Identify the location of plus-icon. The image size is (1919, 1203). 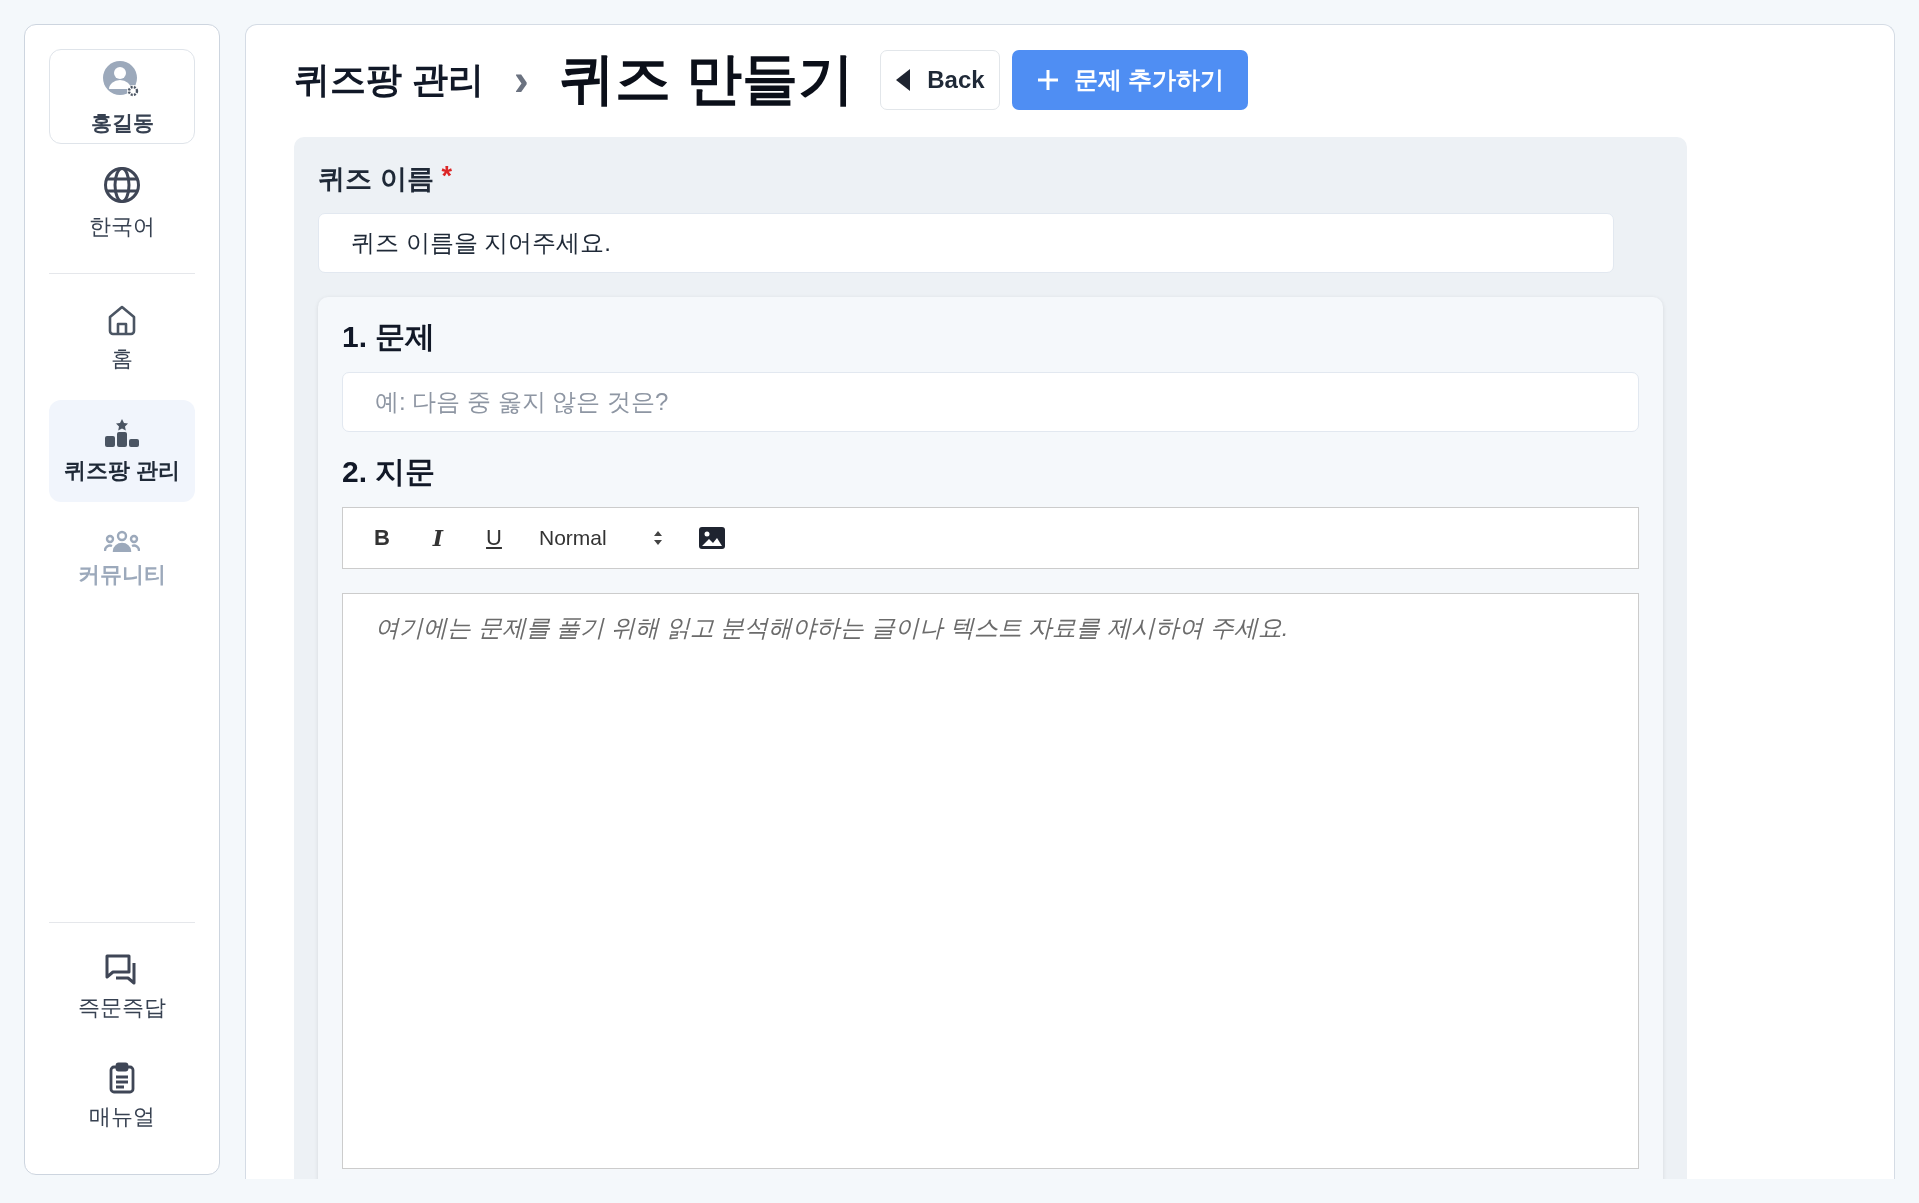
(1047, 80).